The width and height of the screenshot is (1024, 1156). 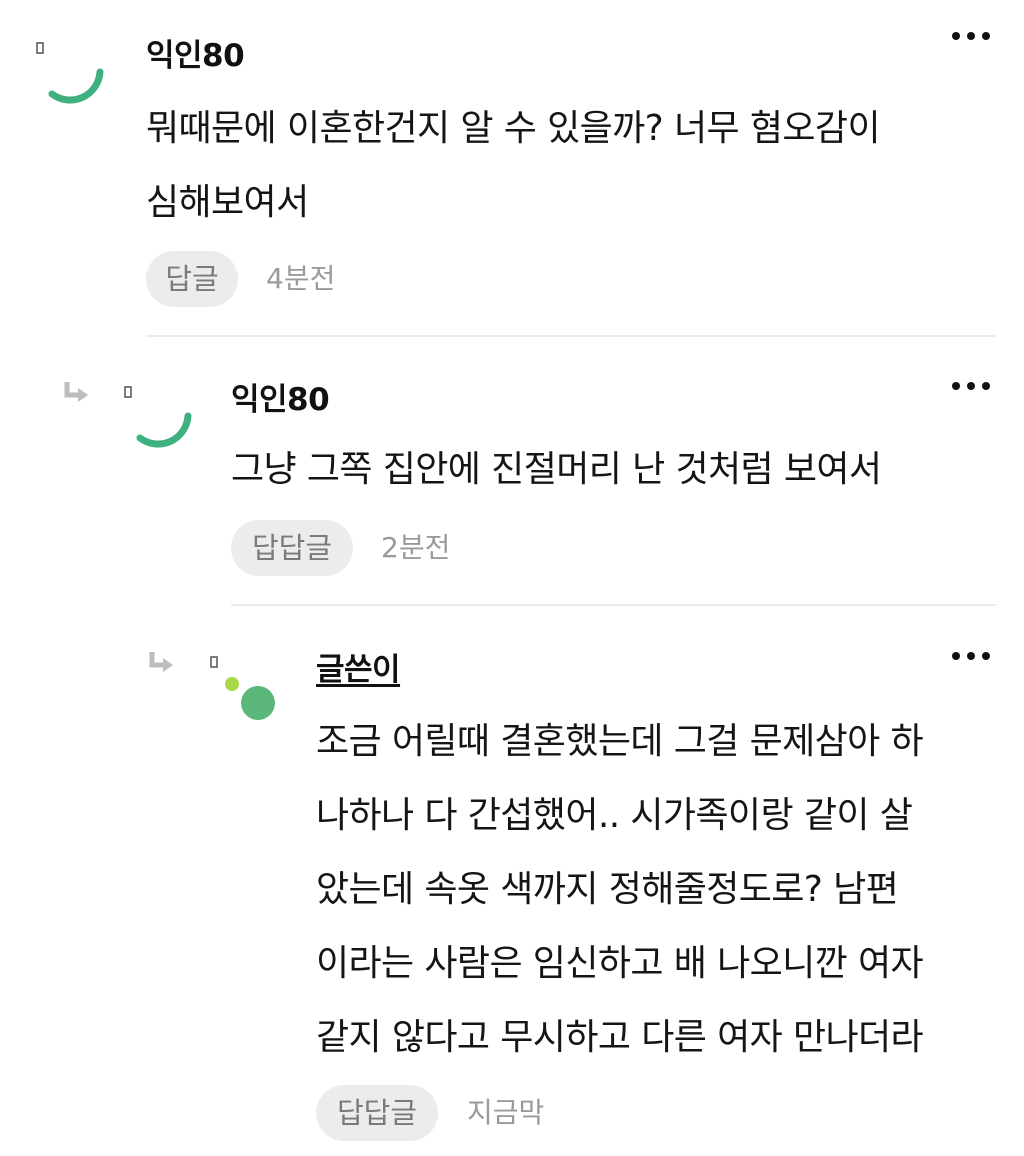 What do you see at coordinates (416, 547) in the screenshot?
I see `timestamp: 2분전` at bounding box center [416, 547].